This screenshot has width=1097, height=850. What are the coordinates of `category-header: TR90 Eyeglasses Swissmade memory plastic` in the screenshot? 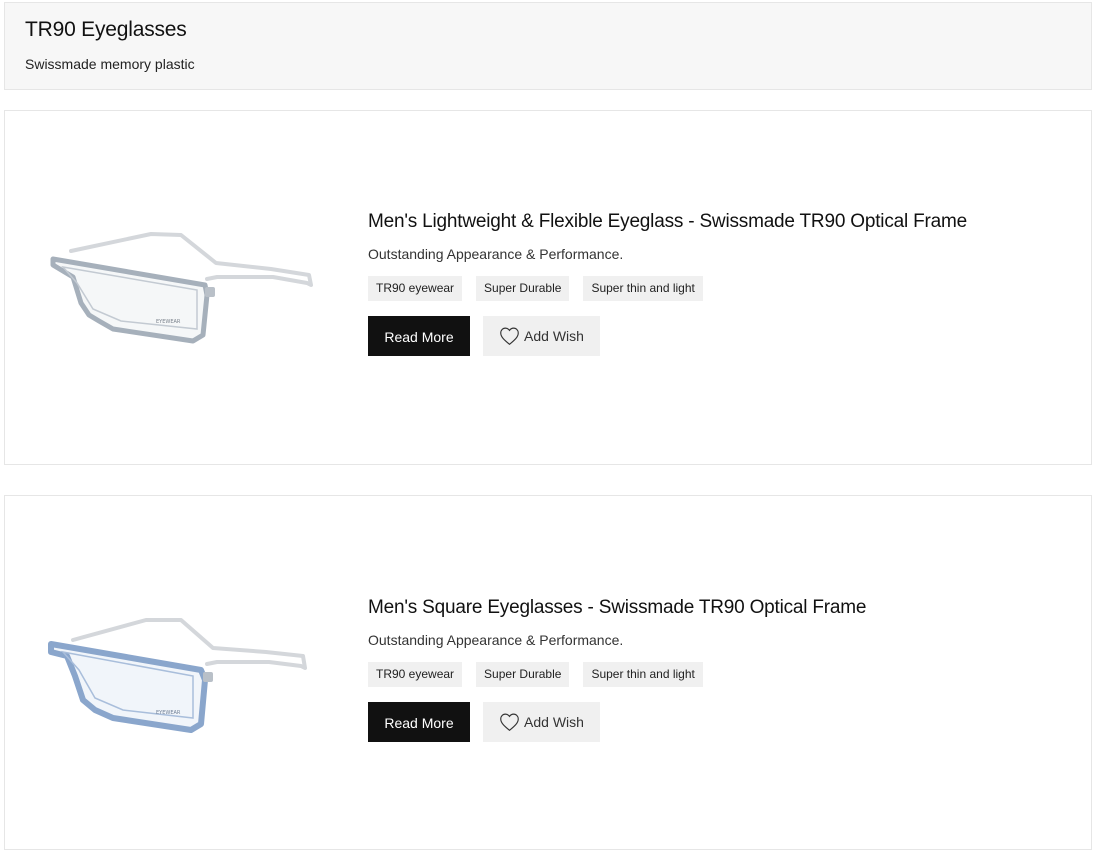 It's located at (548, 46).